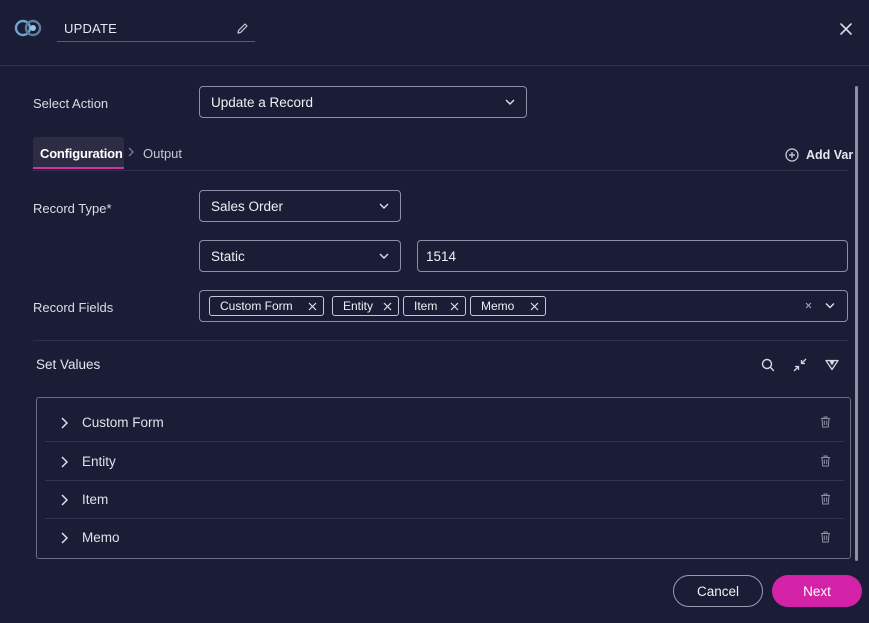 The width and height of the screenshot is (869, 623). I want to click on row-divider, so click(444, 441).